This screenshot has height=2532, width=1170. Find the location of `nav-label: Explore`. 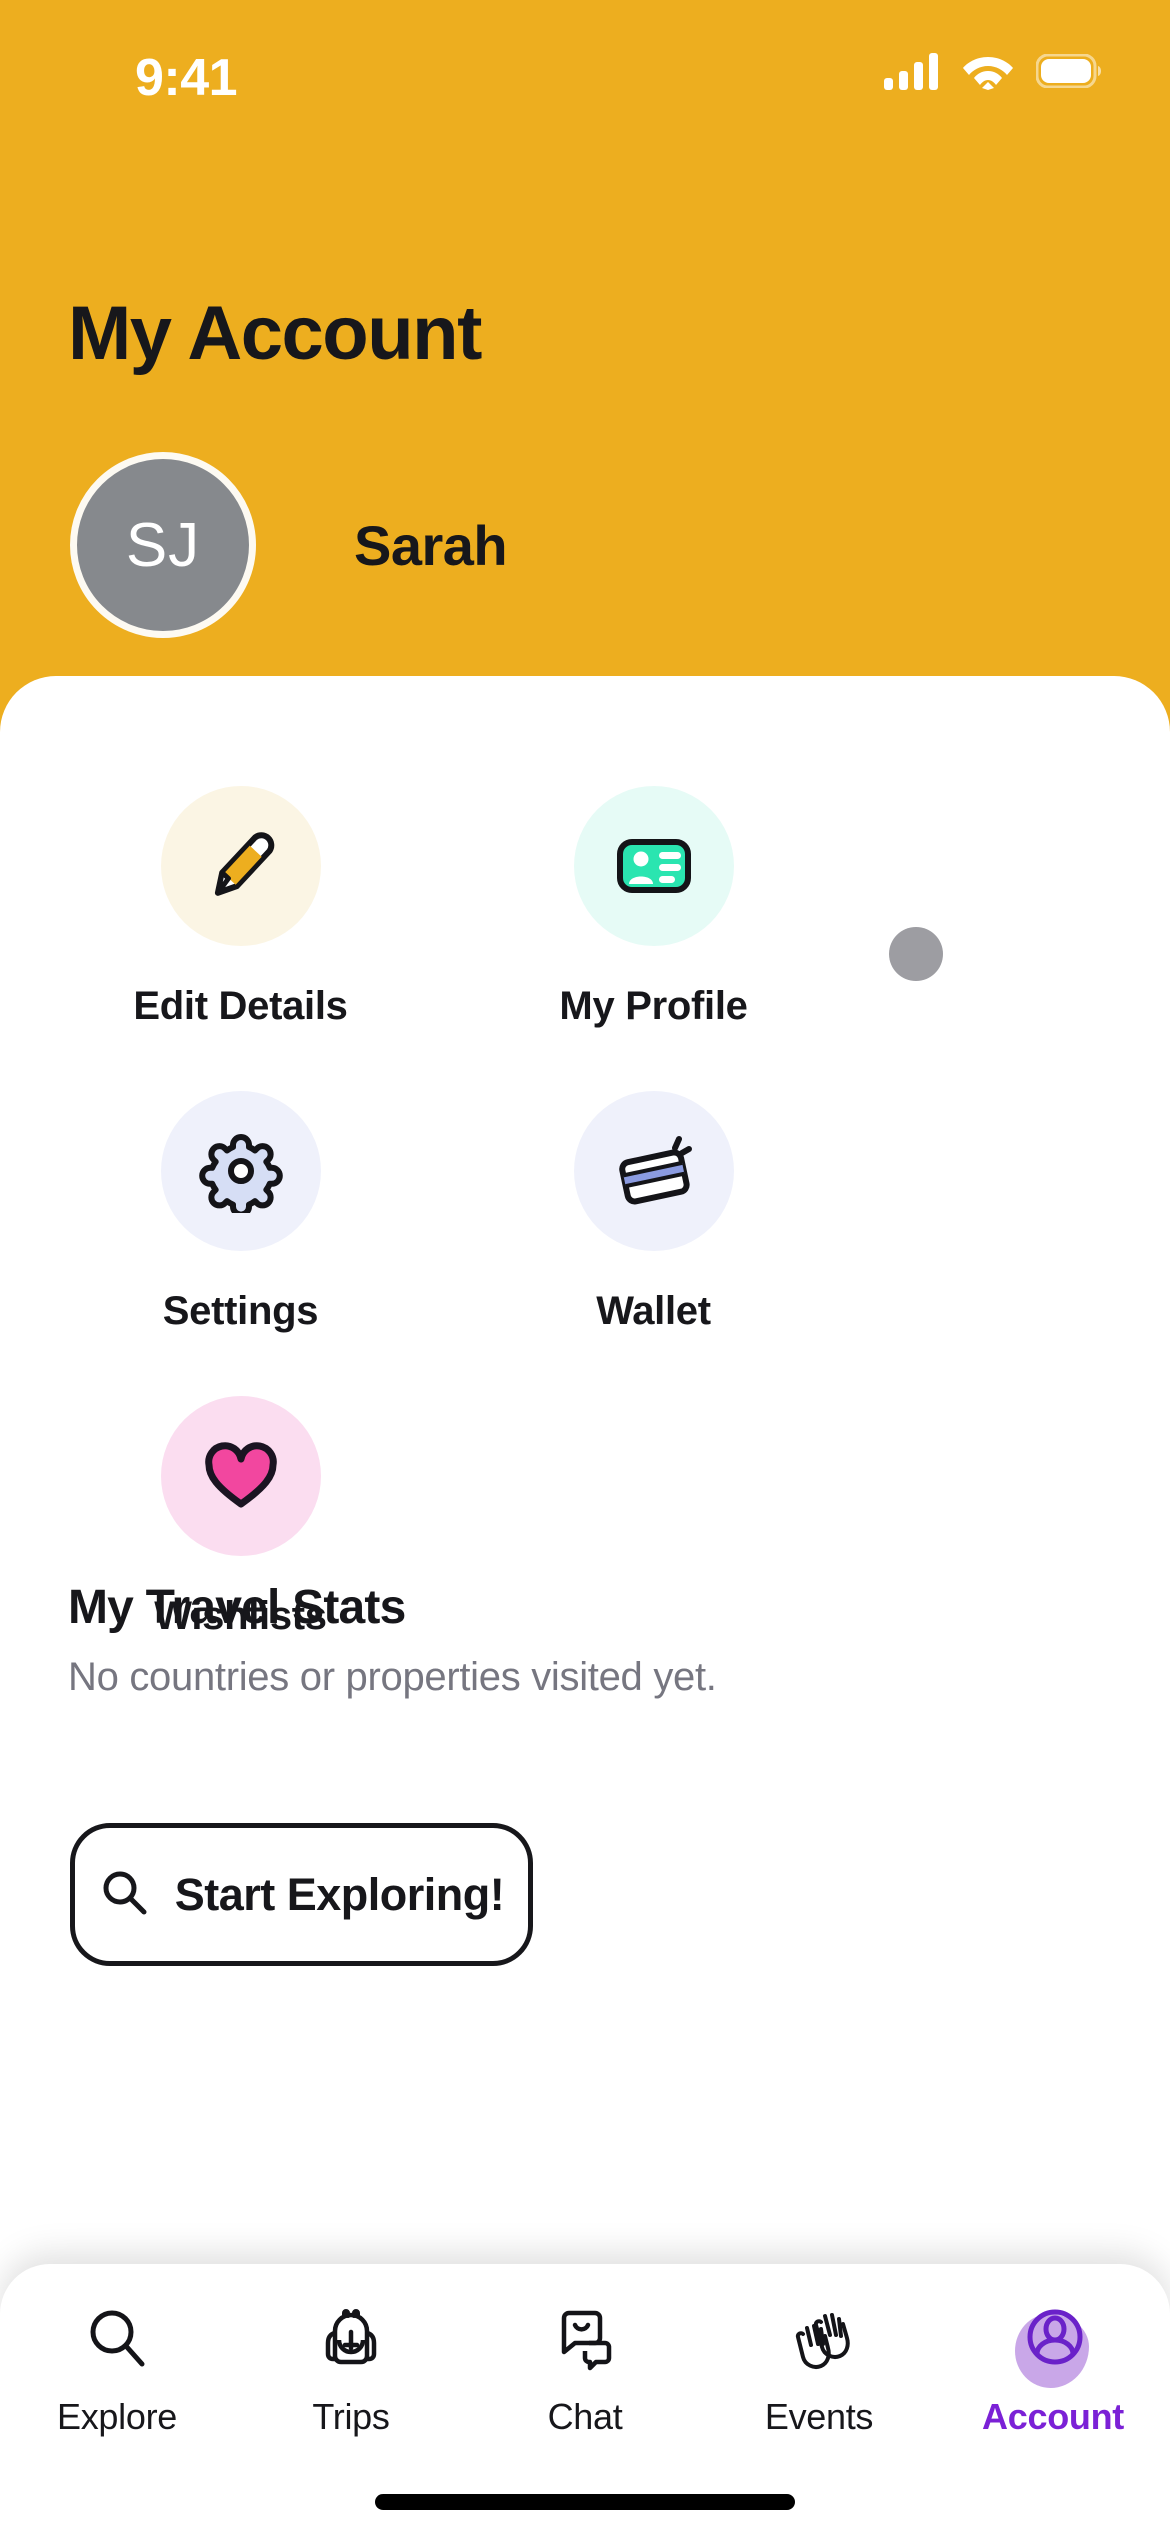

nav-label: Explore is located at coordinates (117, 2416).